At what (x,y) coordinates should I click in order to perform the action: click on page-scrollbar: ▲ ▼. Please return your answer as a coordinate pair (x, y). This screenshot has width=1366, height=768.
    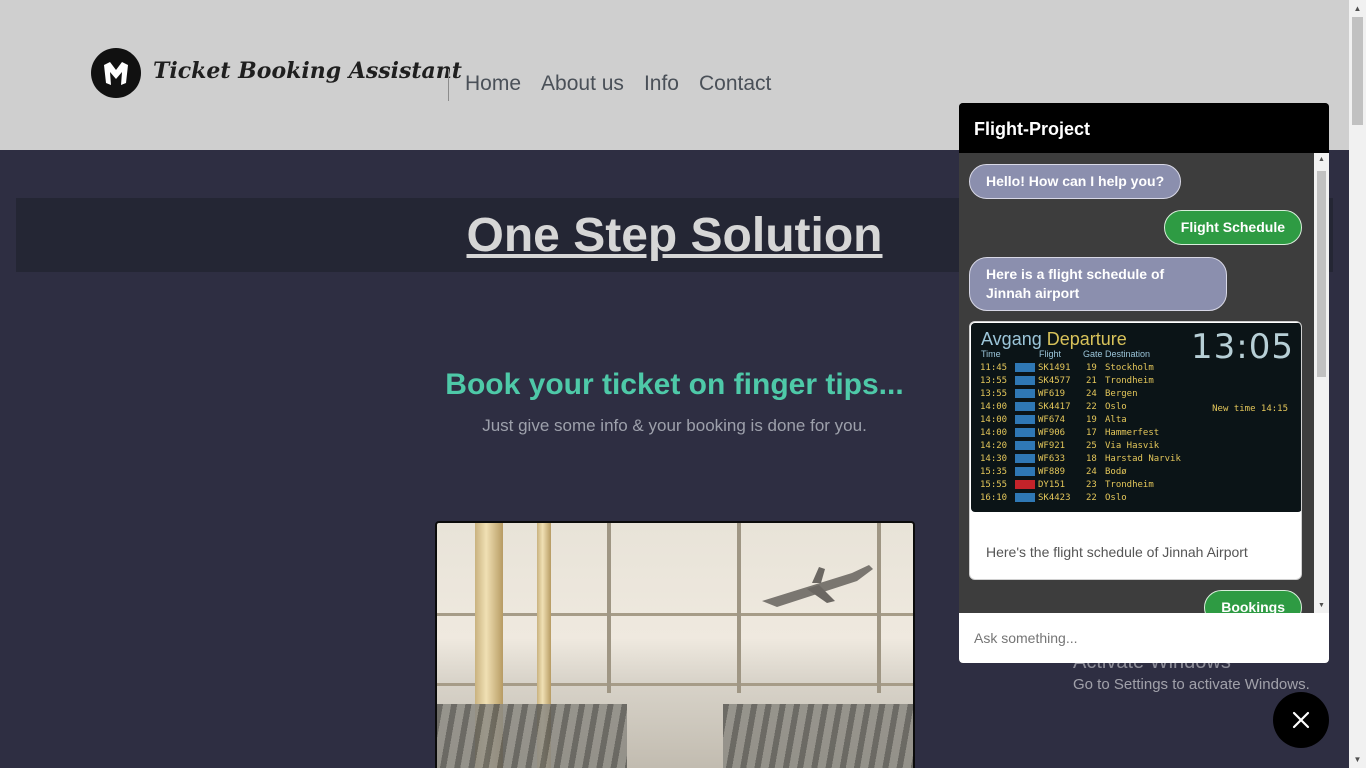
    Looking at the image, I should click on (1357, 384).